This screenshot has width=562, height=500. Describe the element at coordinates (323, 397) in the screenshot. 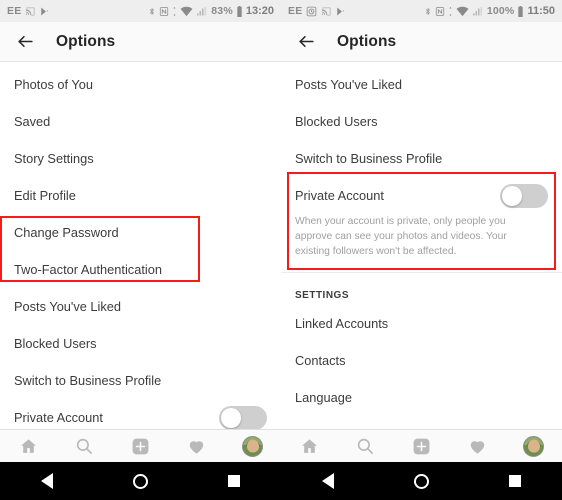

I see `list-item-label: Language` at that location.